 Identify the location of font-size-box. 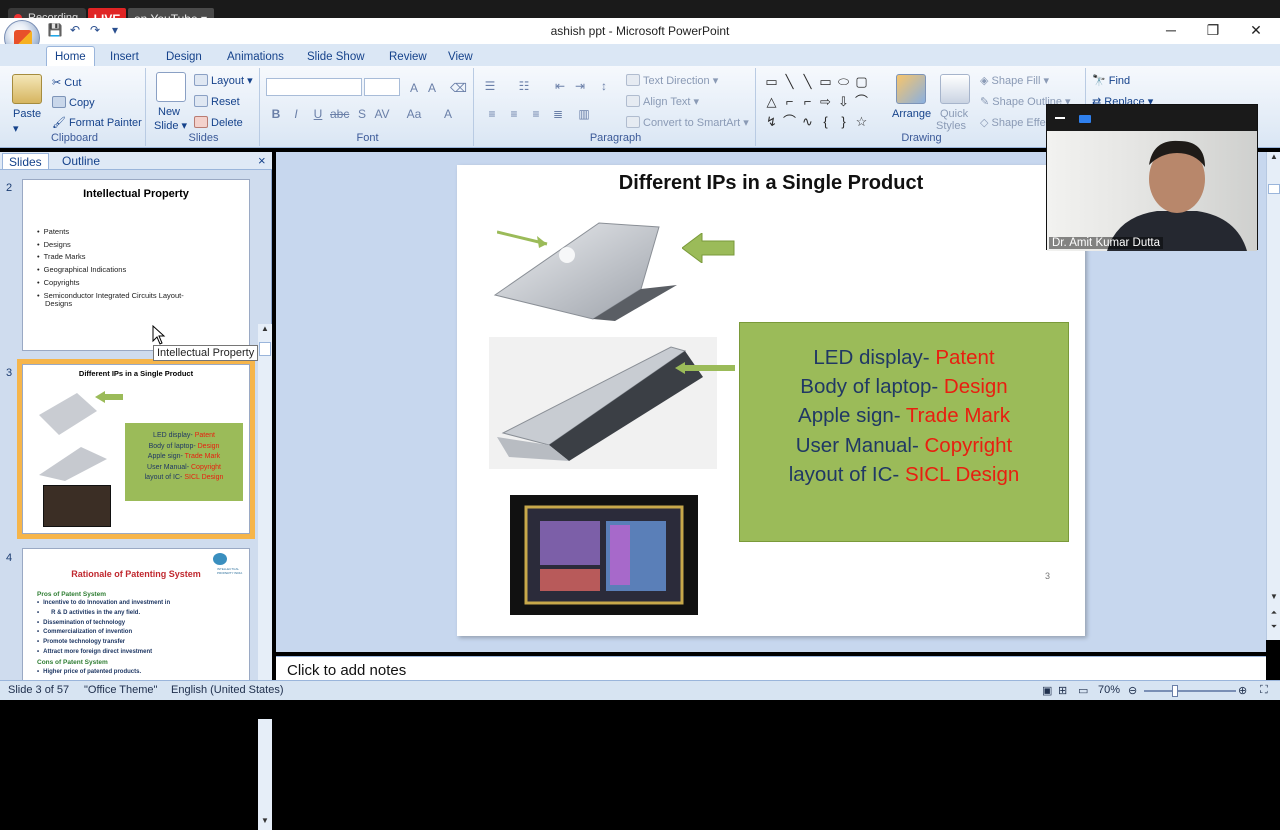
(382, 87).